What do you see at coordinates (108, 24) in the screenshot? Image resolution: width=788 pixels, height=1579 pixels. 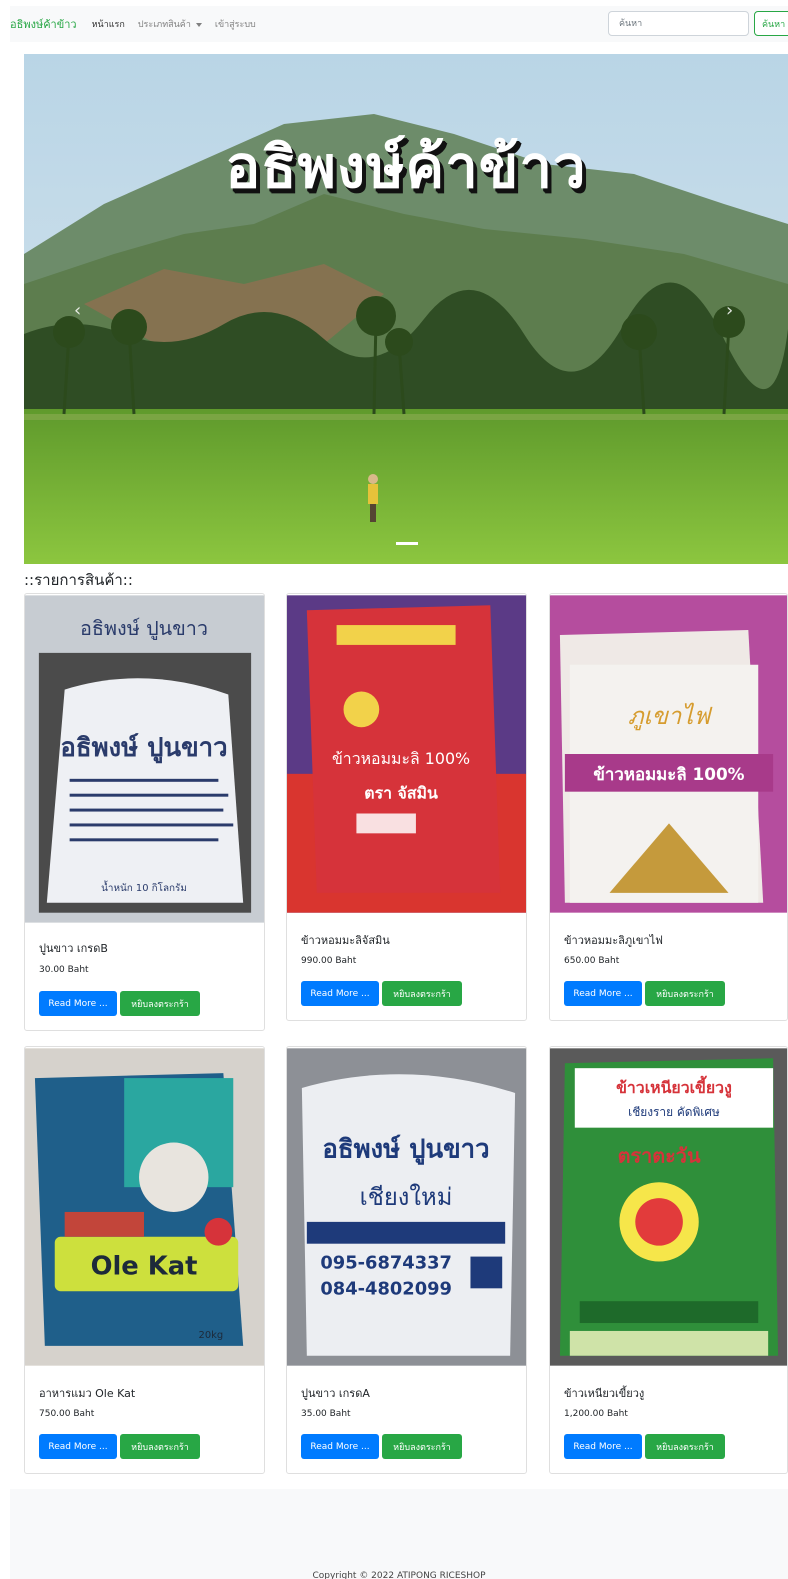 I see `nav-link-home: หน้าแรก` at bounding box center [108, 24].